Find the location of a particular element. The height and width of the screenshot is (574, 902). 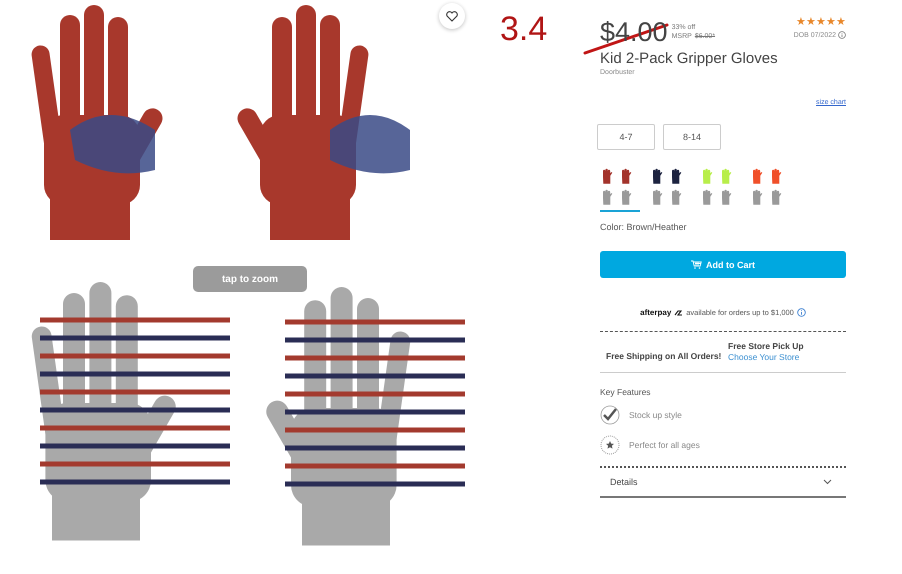

pickup-title: Free Store Pick Up is located at coordinates (766, 346).